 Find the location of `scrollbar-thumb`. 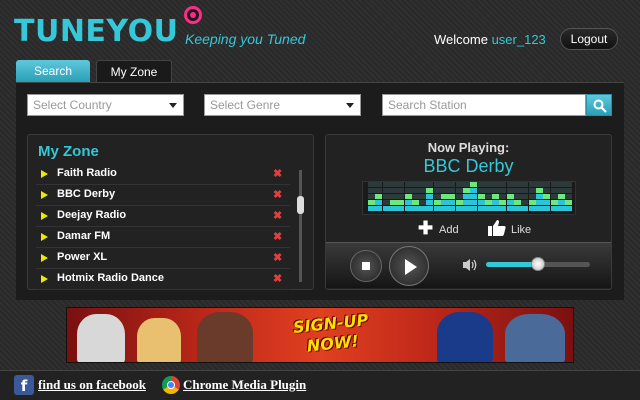

scrollbar-thumb is located at coordinates (300, 205).